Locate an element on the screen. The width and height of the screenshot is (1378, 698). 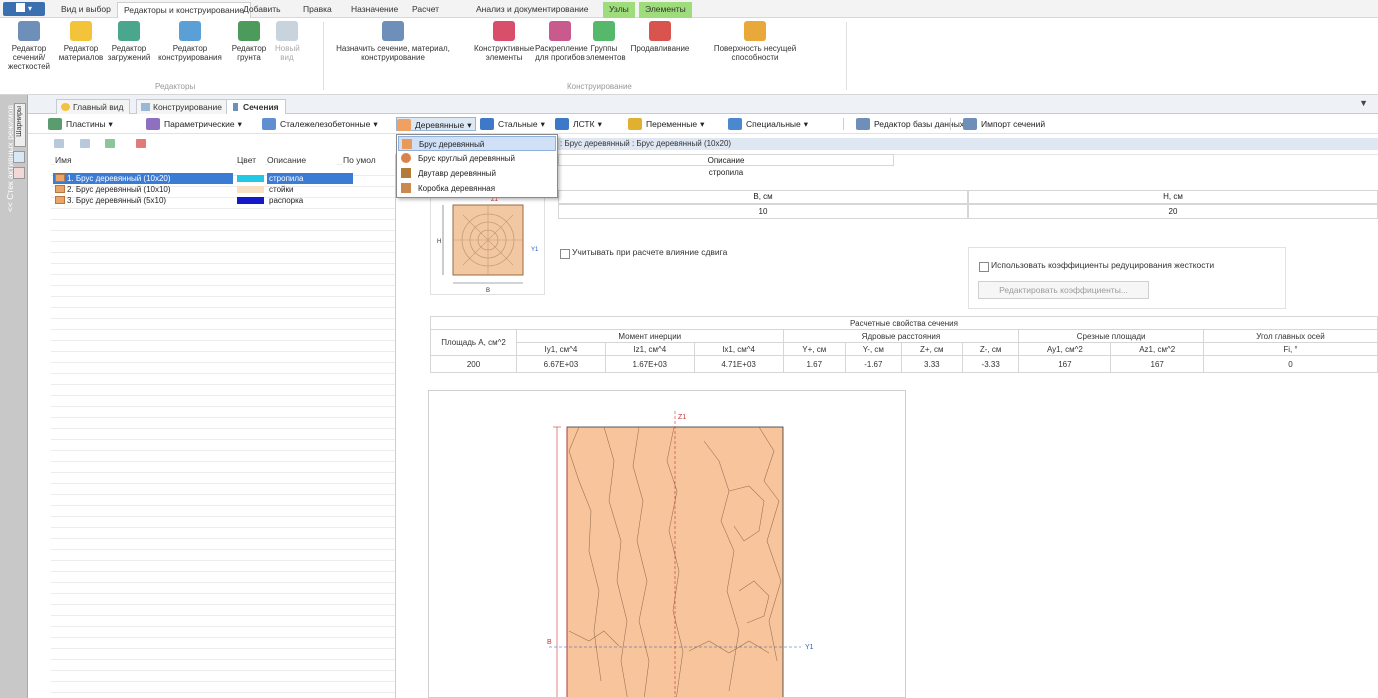
delete-icon is located at coordinates (141, 143).